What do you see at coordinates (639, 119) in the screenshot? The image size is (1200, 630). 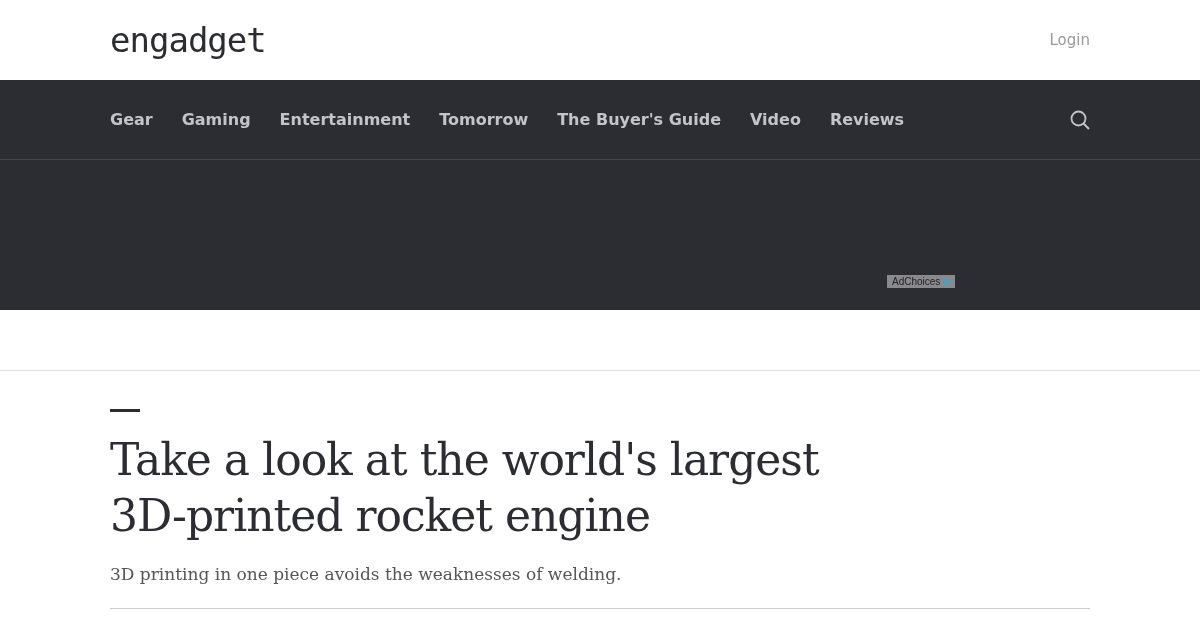 I see `nav-link: The Buyer's Guide` at bounding box center [639, 119].